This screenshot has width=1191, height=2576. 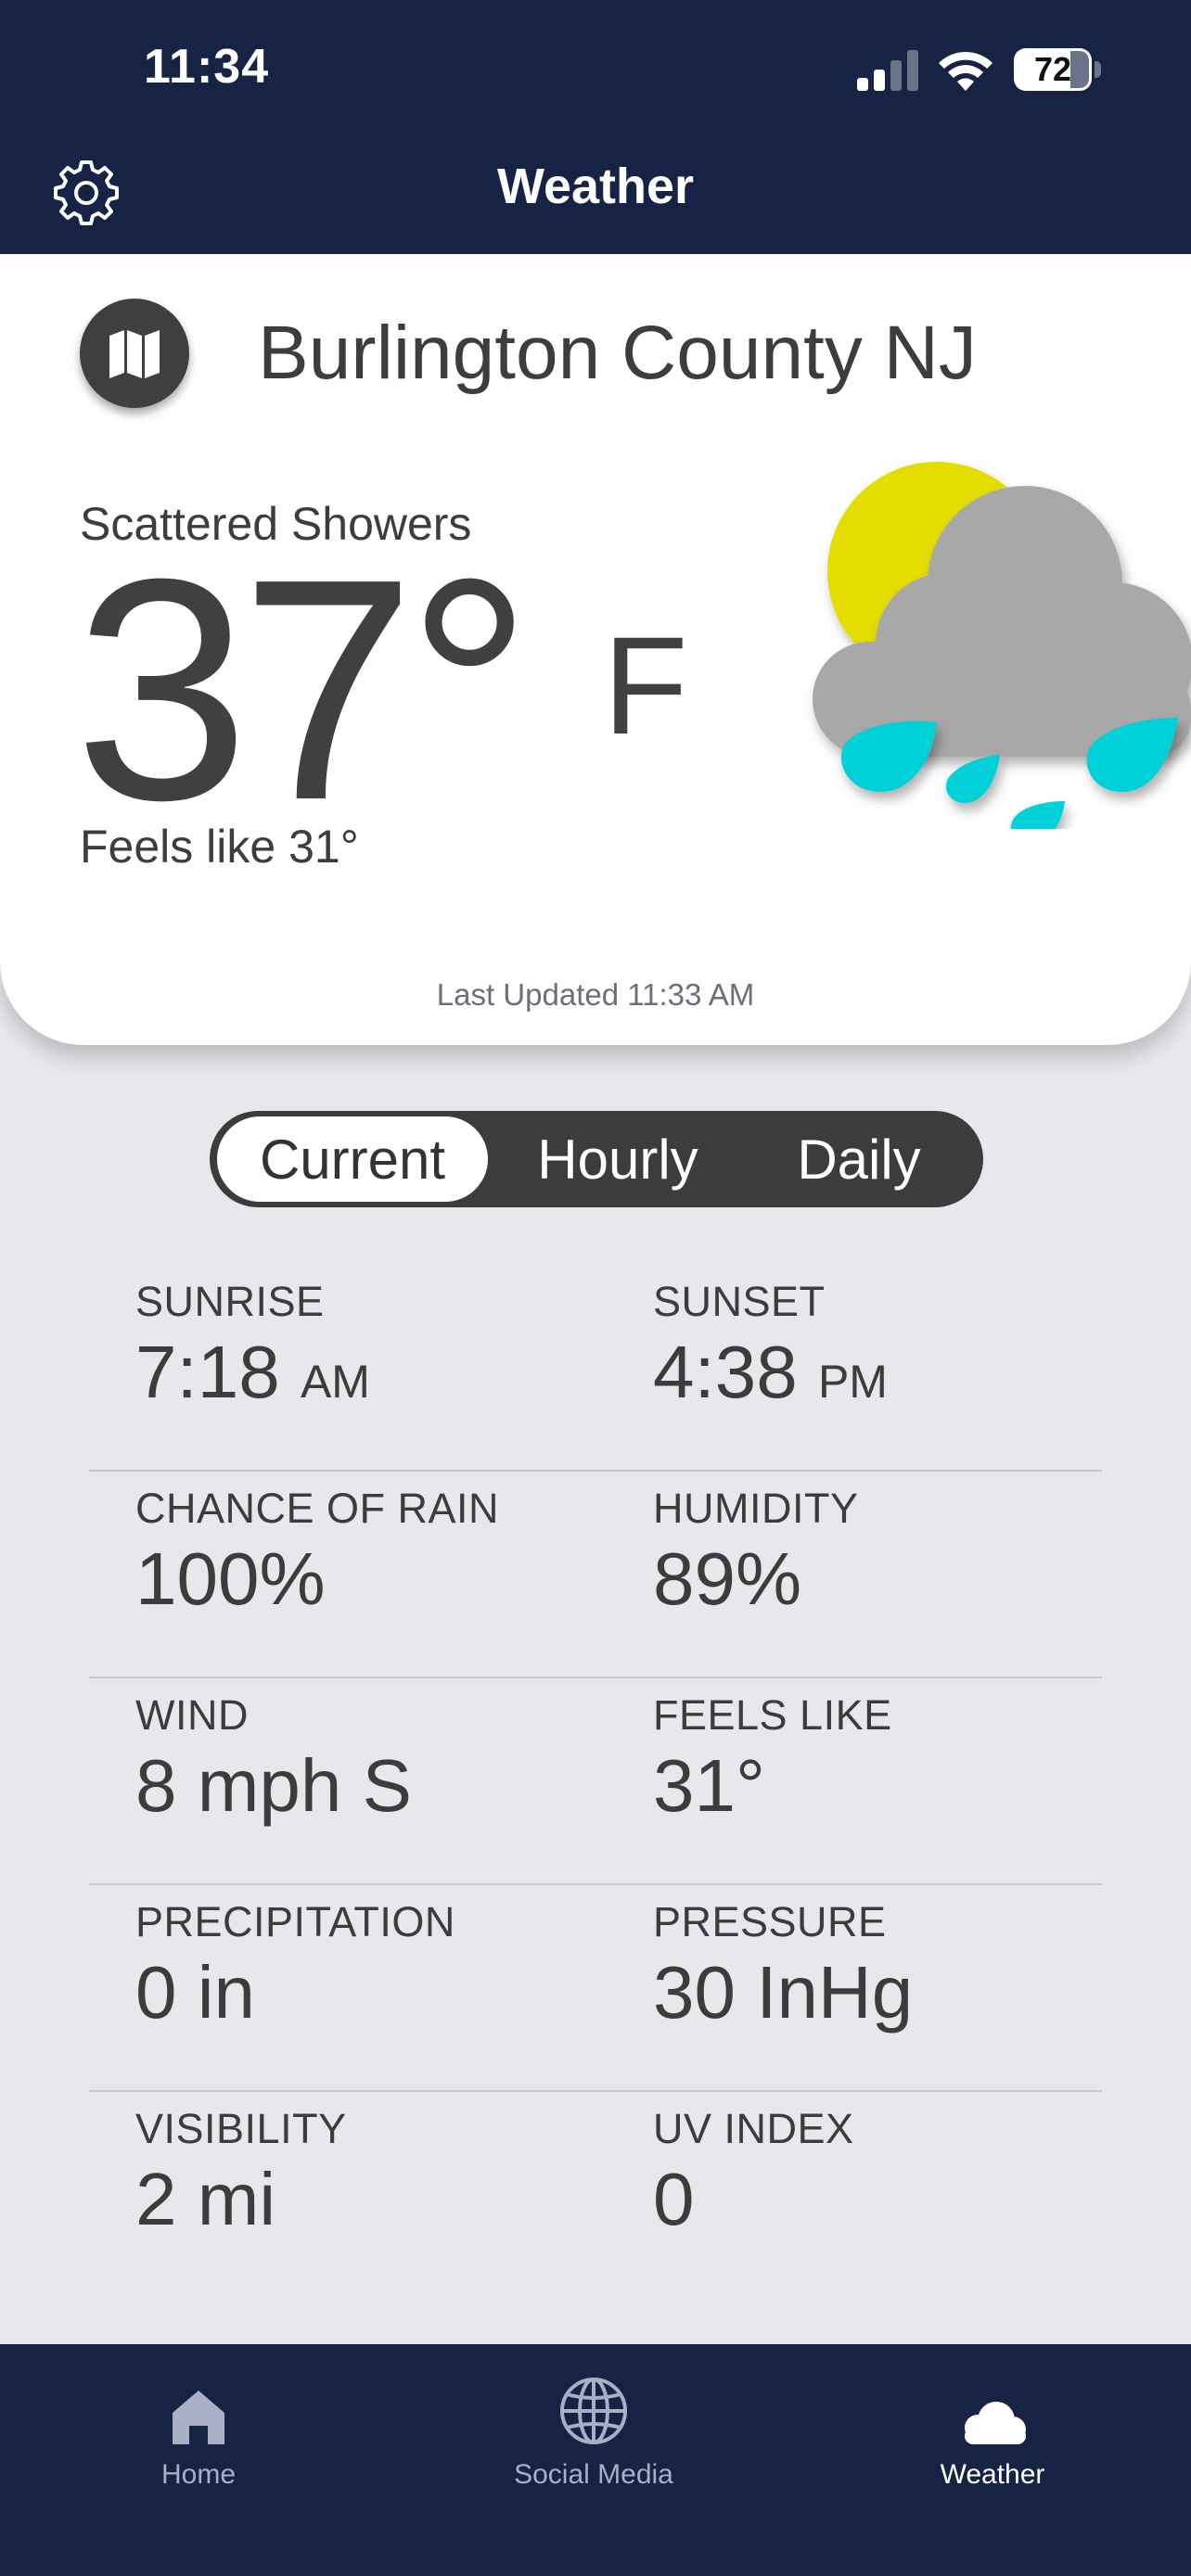 I want to click on tab-weather: Weather, so click(x=992, y=2426).